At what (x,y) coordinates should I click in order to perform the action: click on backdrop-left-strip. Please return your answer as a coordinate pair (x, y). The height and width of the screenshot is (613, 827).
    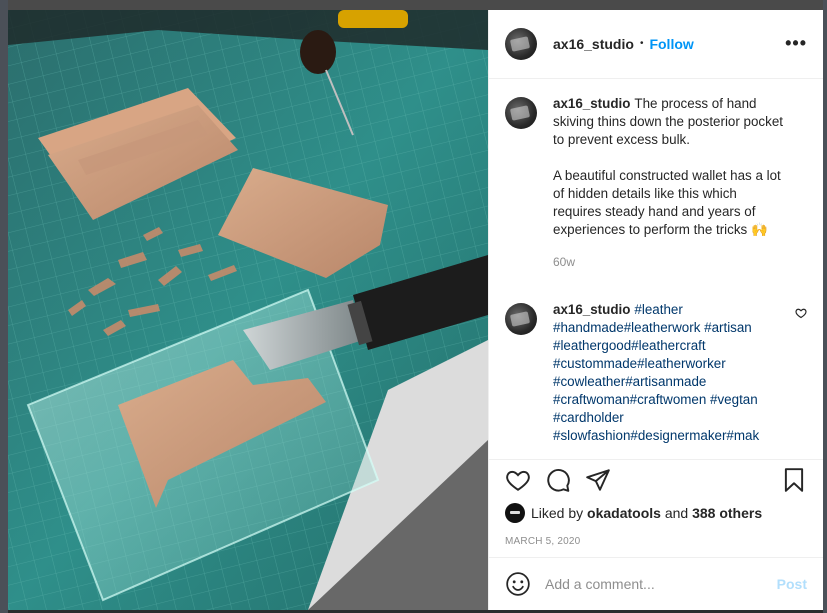
    Looking at the image, I should click on (4, 306).